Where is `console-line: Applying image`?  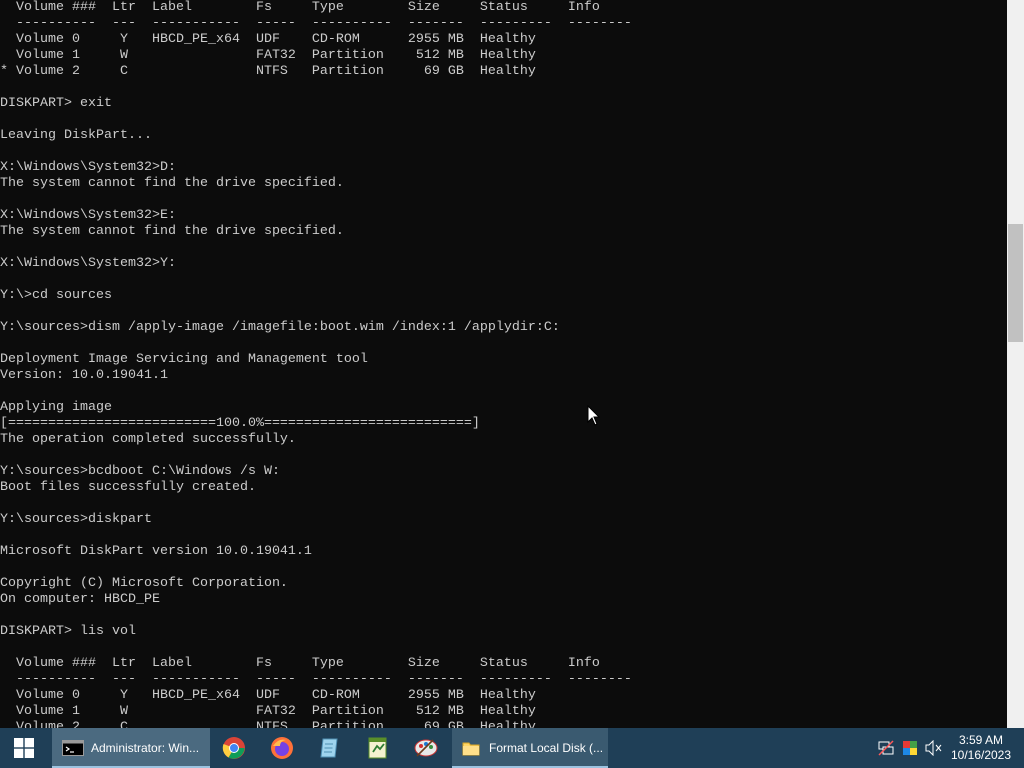
console-line: Applying image is located at coordinates (56, 407).